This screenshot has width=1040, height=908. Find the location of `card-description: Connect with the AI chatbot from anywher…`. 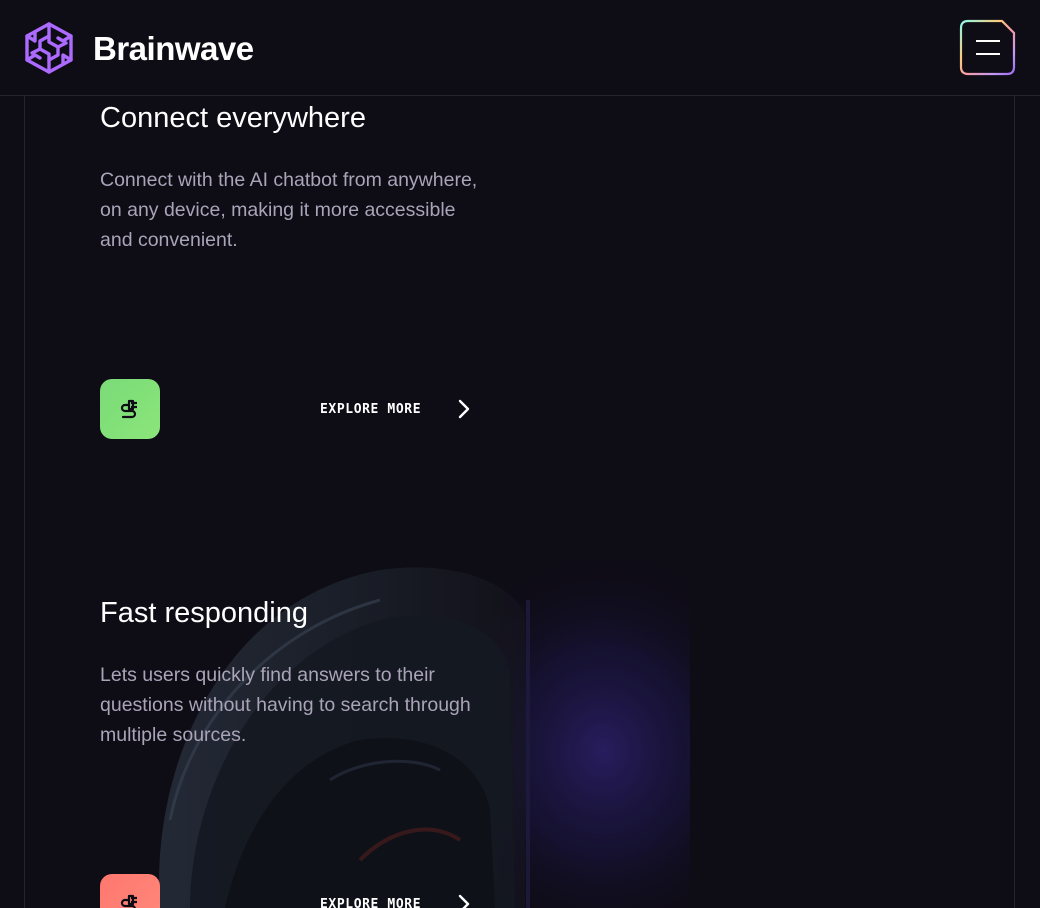

card-description: Connect with the AI chatbot from anywher… is located at coordinates (289, 210).